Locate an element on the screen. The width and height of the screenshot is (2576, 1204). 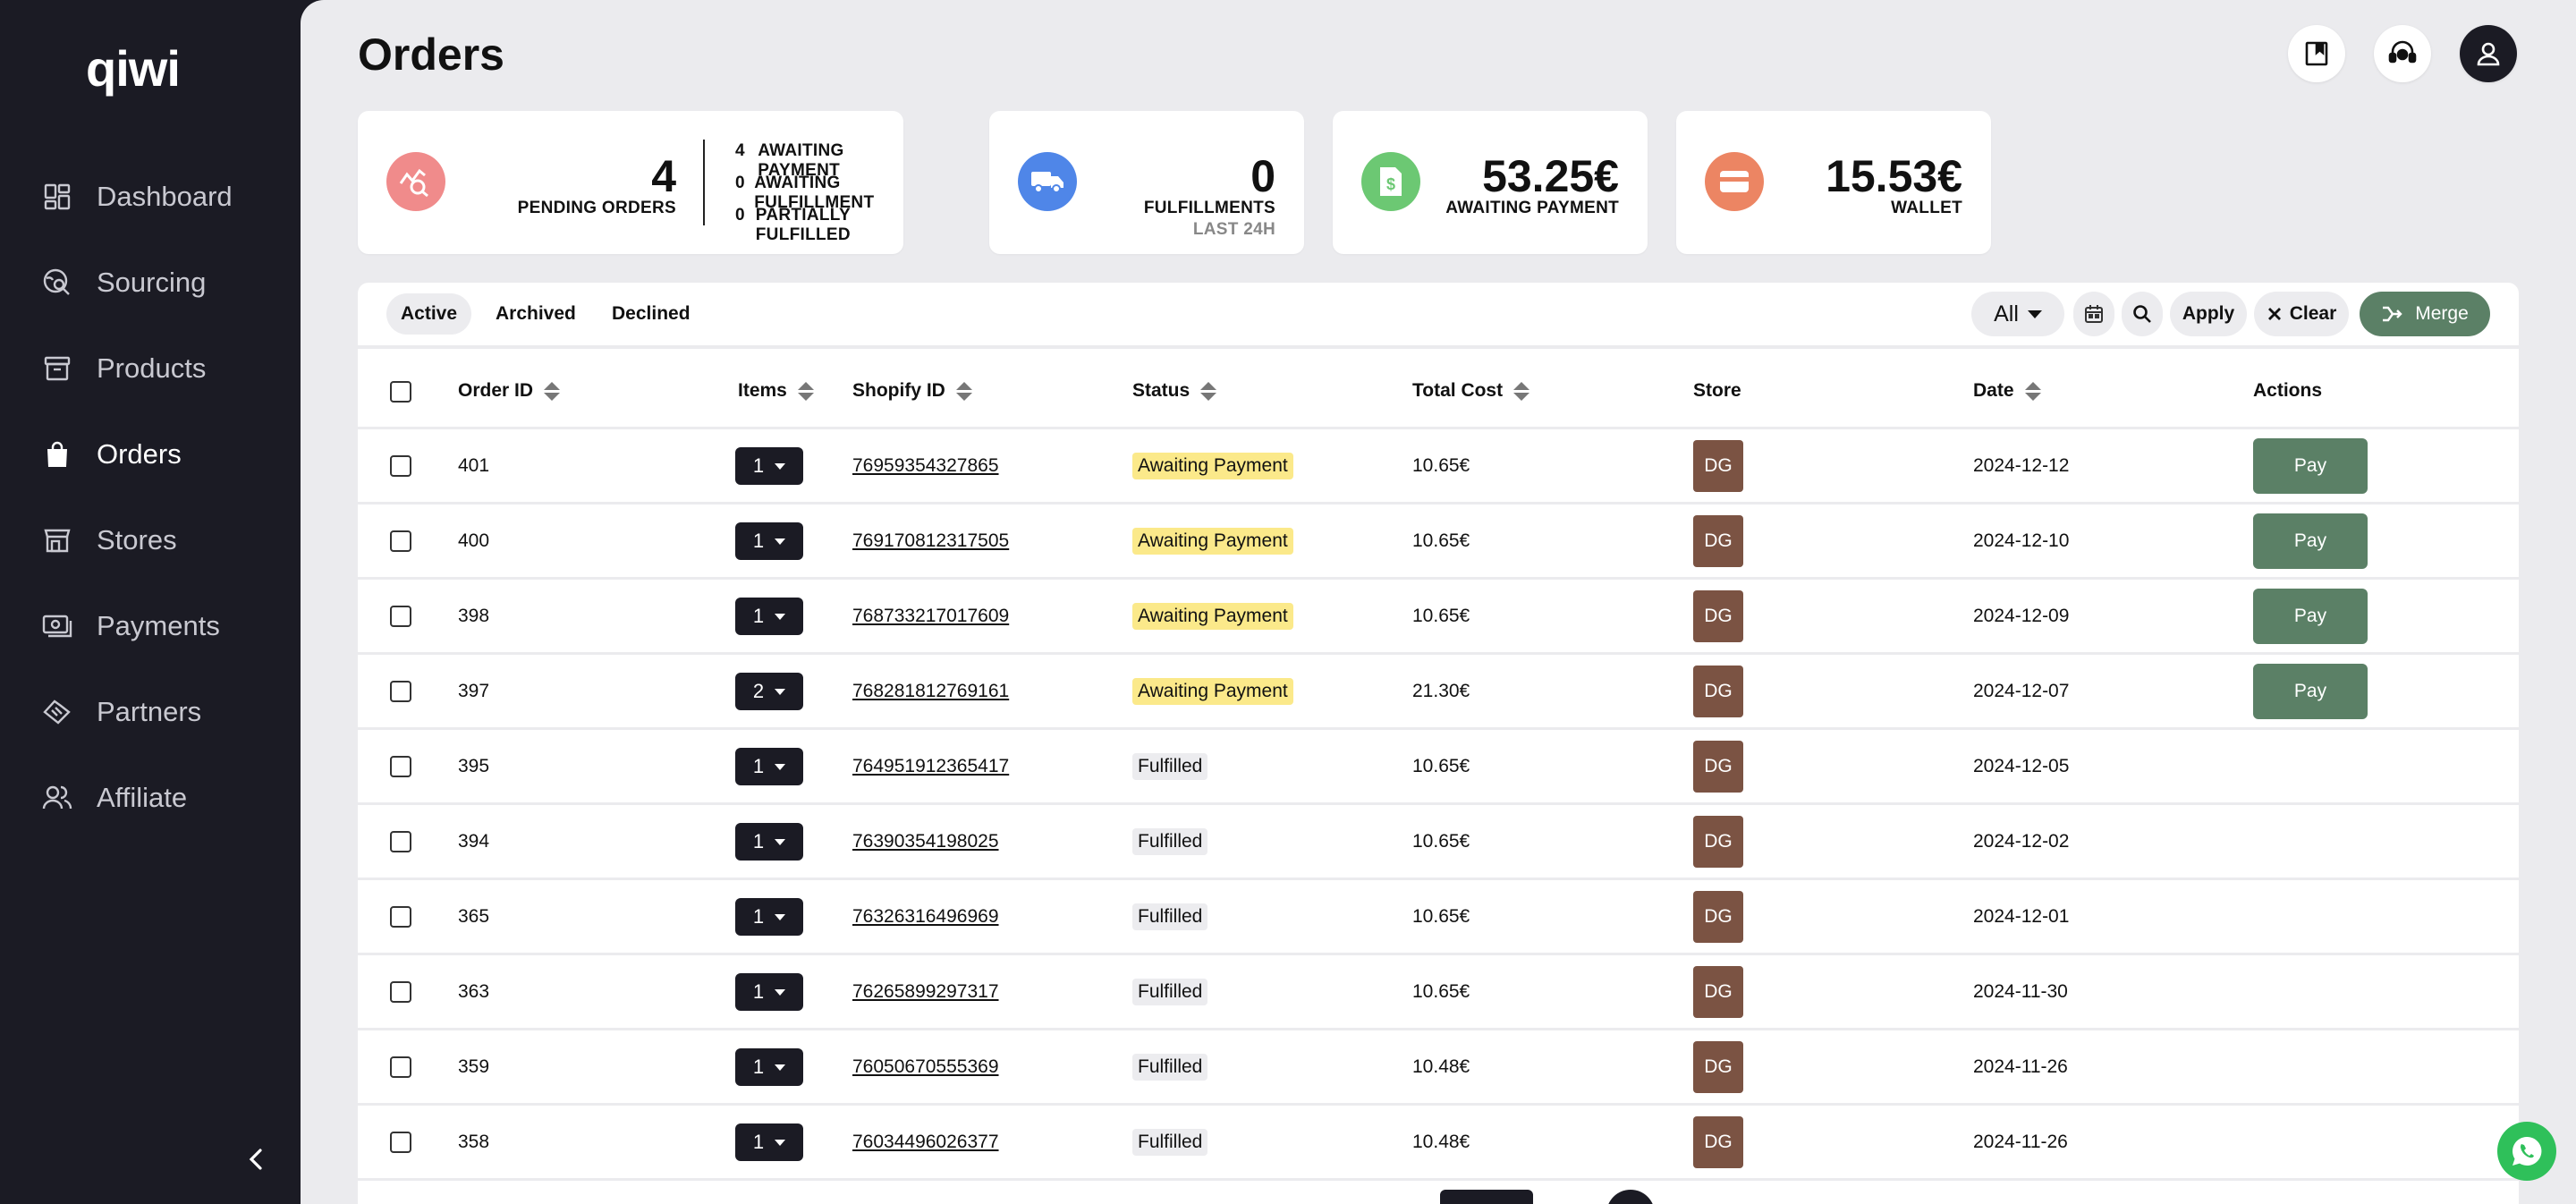
sidebar-item-affiliate: Affiliate is located at coordinates (114, 798).